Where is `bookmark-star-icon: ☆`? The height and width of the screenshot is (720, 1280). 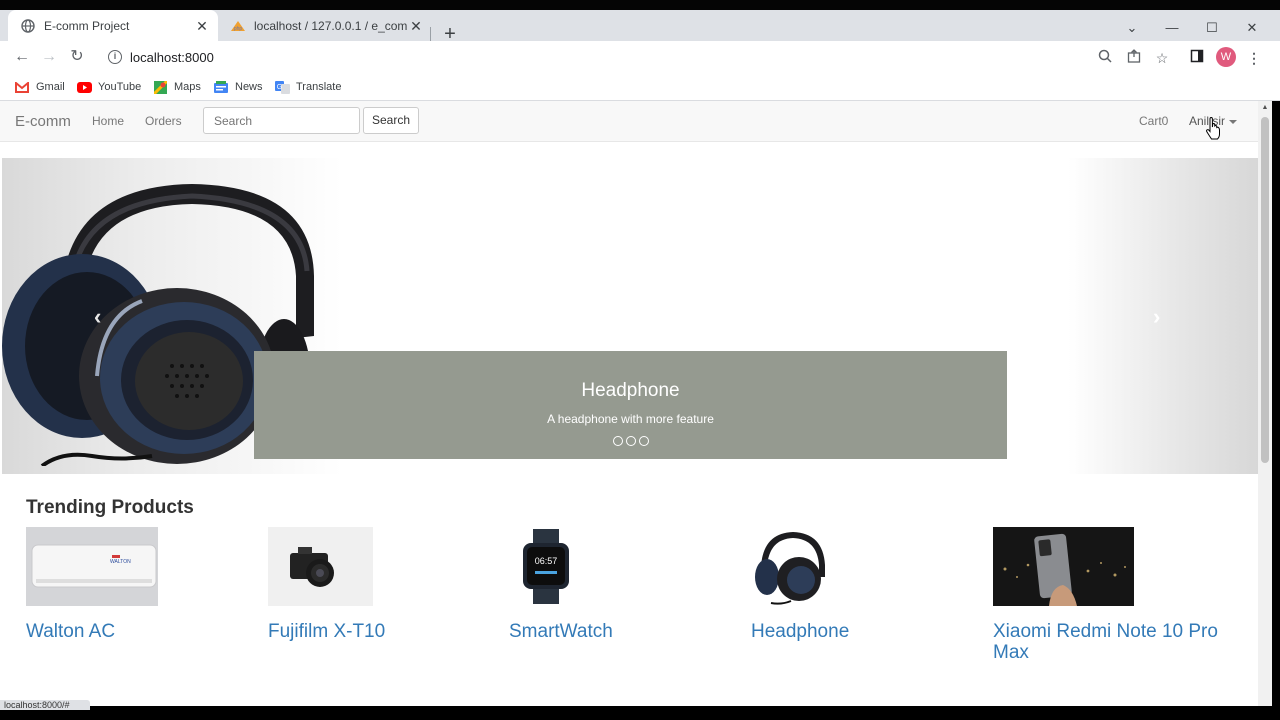 bookmark-star-icon: ☆ is located at coordinates (1162, 58).